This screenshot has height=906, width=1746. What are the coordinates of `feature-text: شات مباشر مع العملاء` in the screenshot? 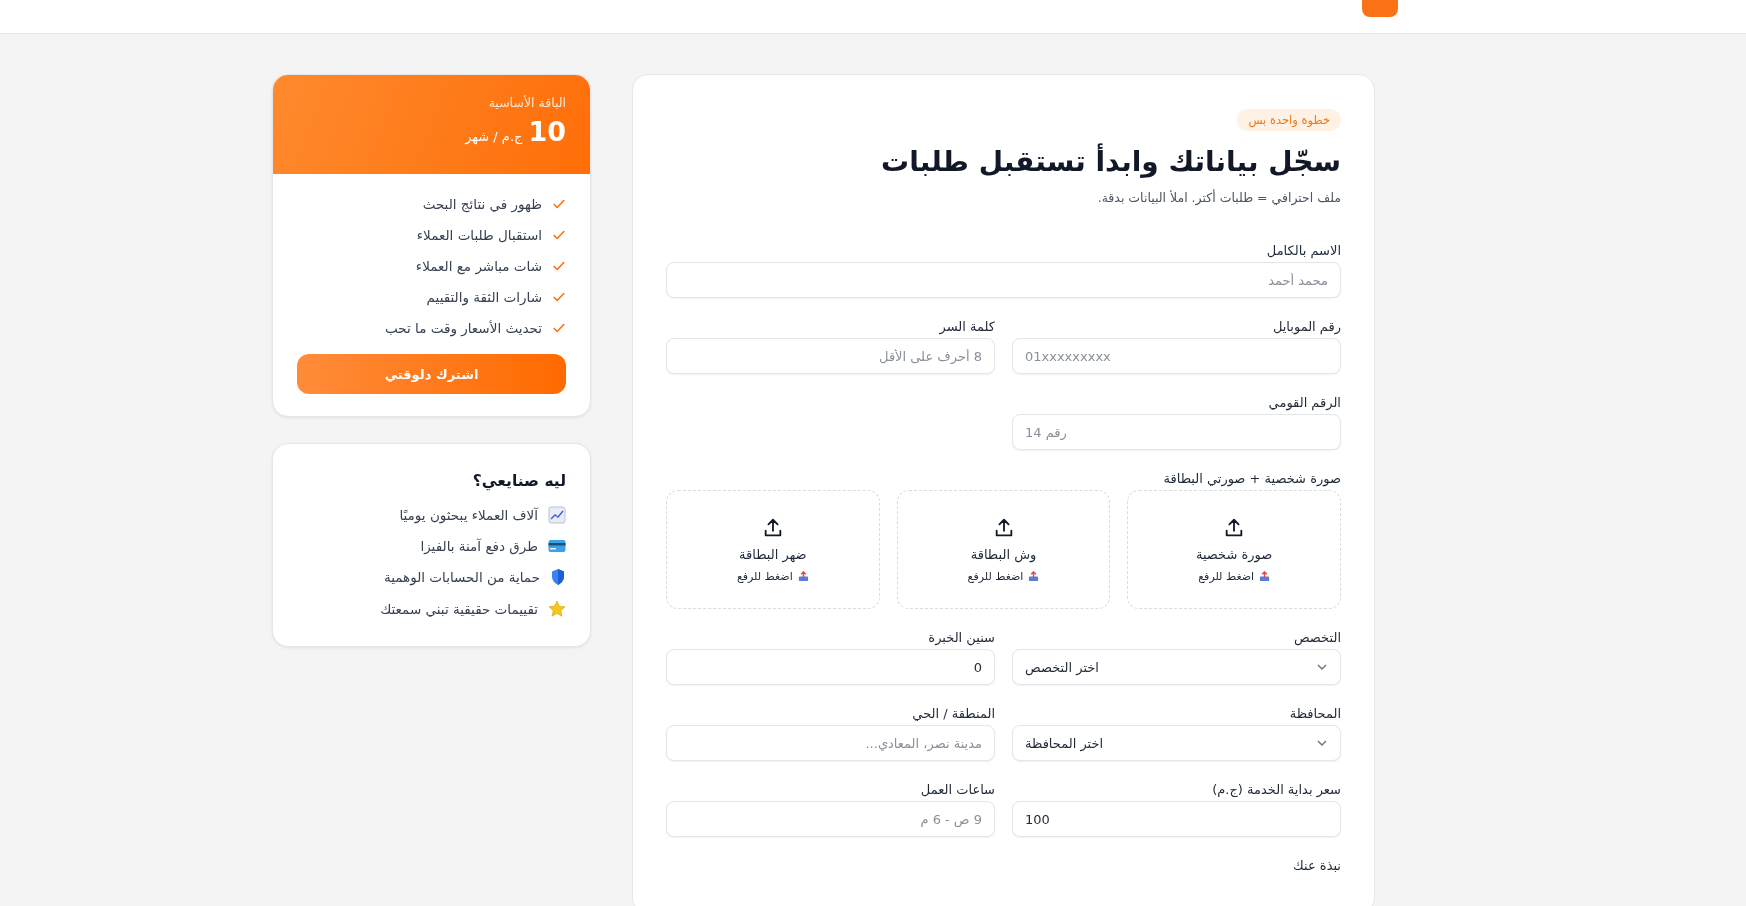 It's located at (478, 266).